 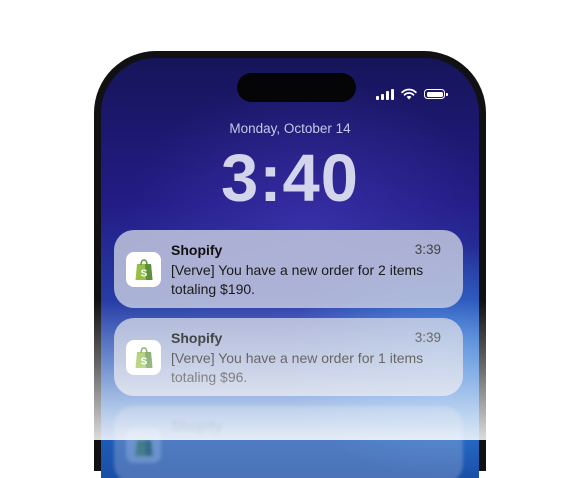 I want to click on status-bar, so click(x=412, y=94).